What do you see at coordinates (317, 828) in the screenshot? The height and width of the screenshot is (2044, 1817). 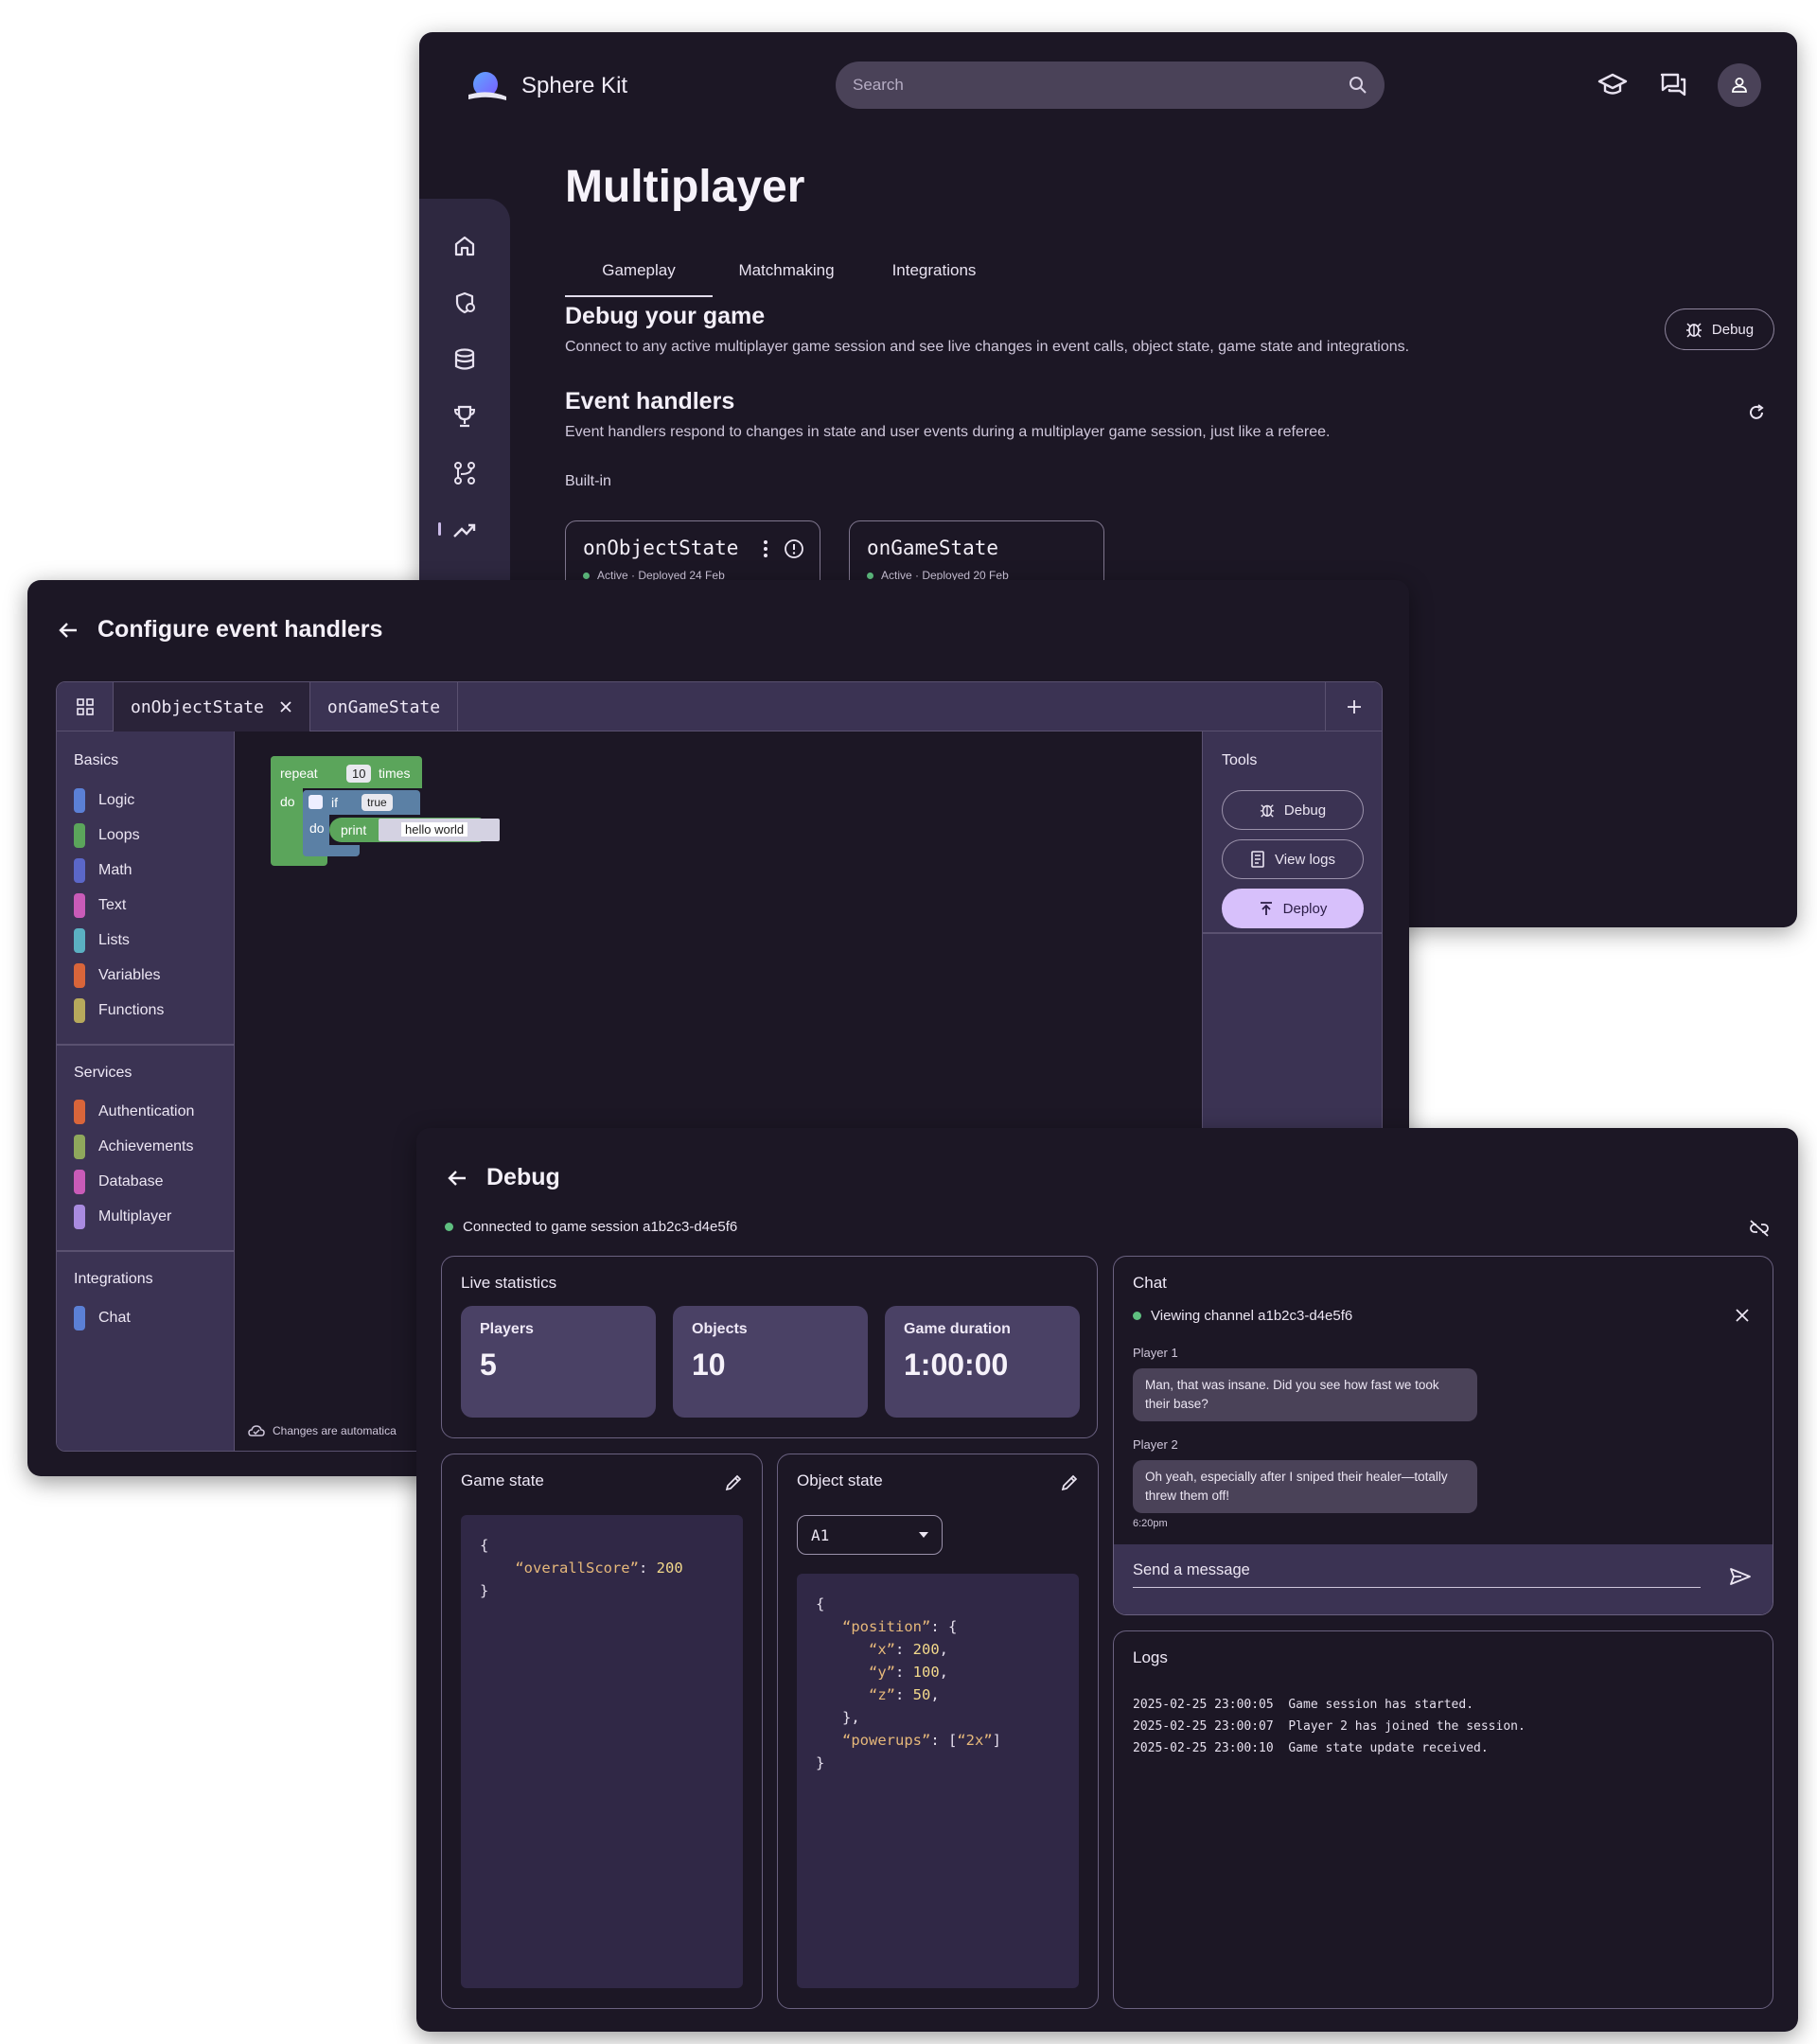 I see `block-keyword-do: do` at bounding box center [317, 828].